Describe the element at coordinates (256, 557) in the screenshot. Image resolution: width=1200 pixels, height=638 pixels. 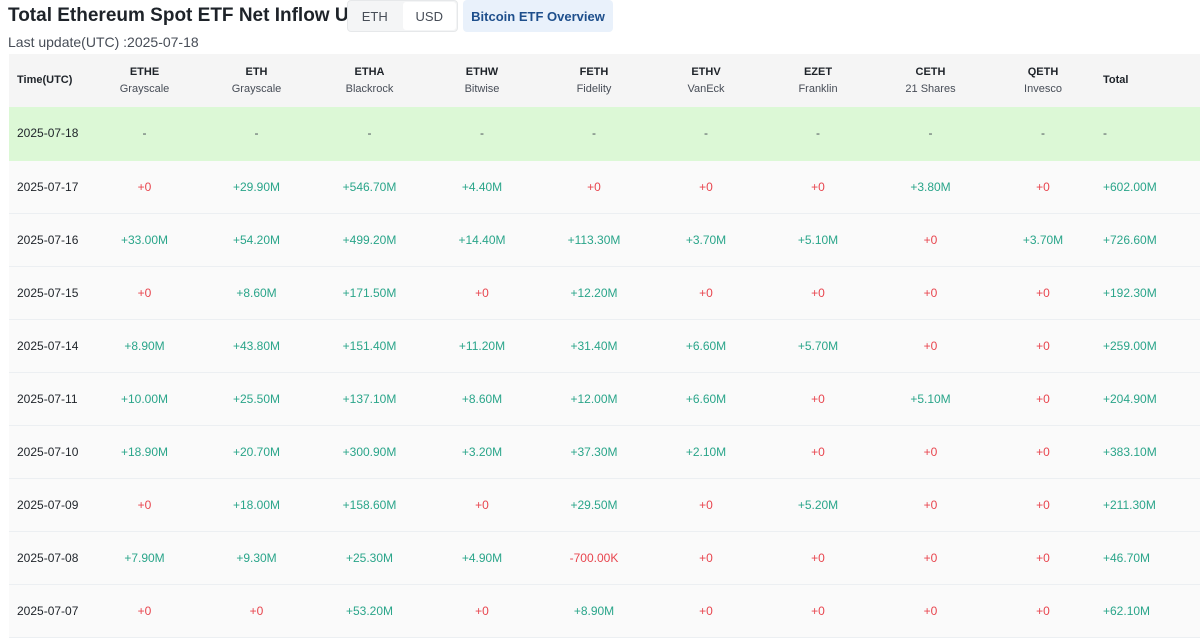
I see `flow-cell: +9.30M` at that location.